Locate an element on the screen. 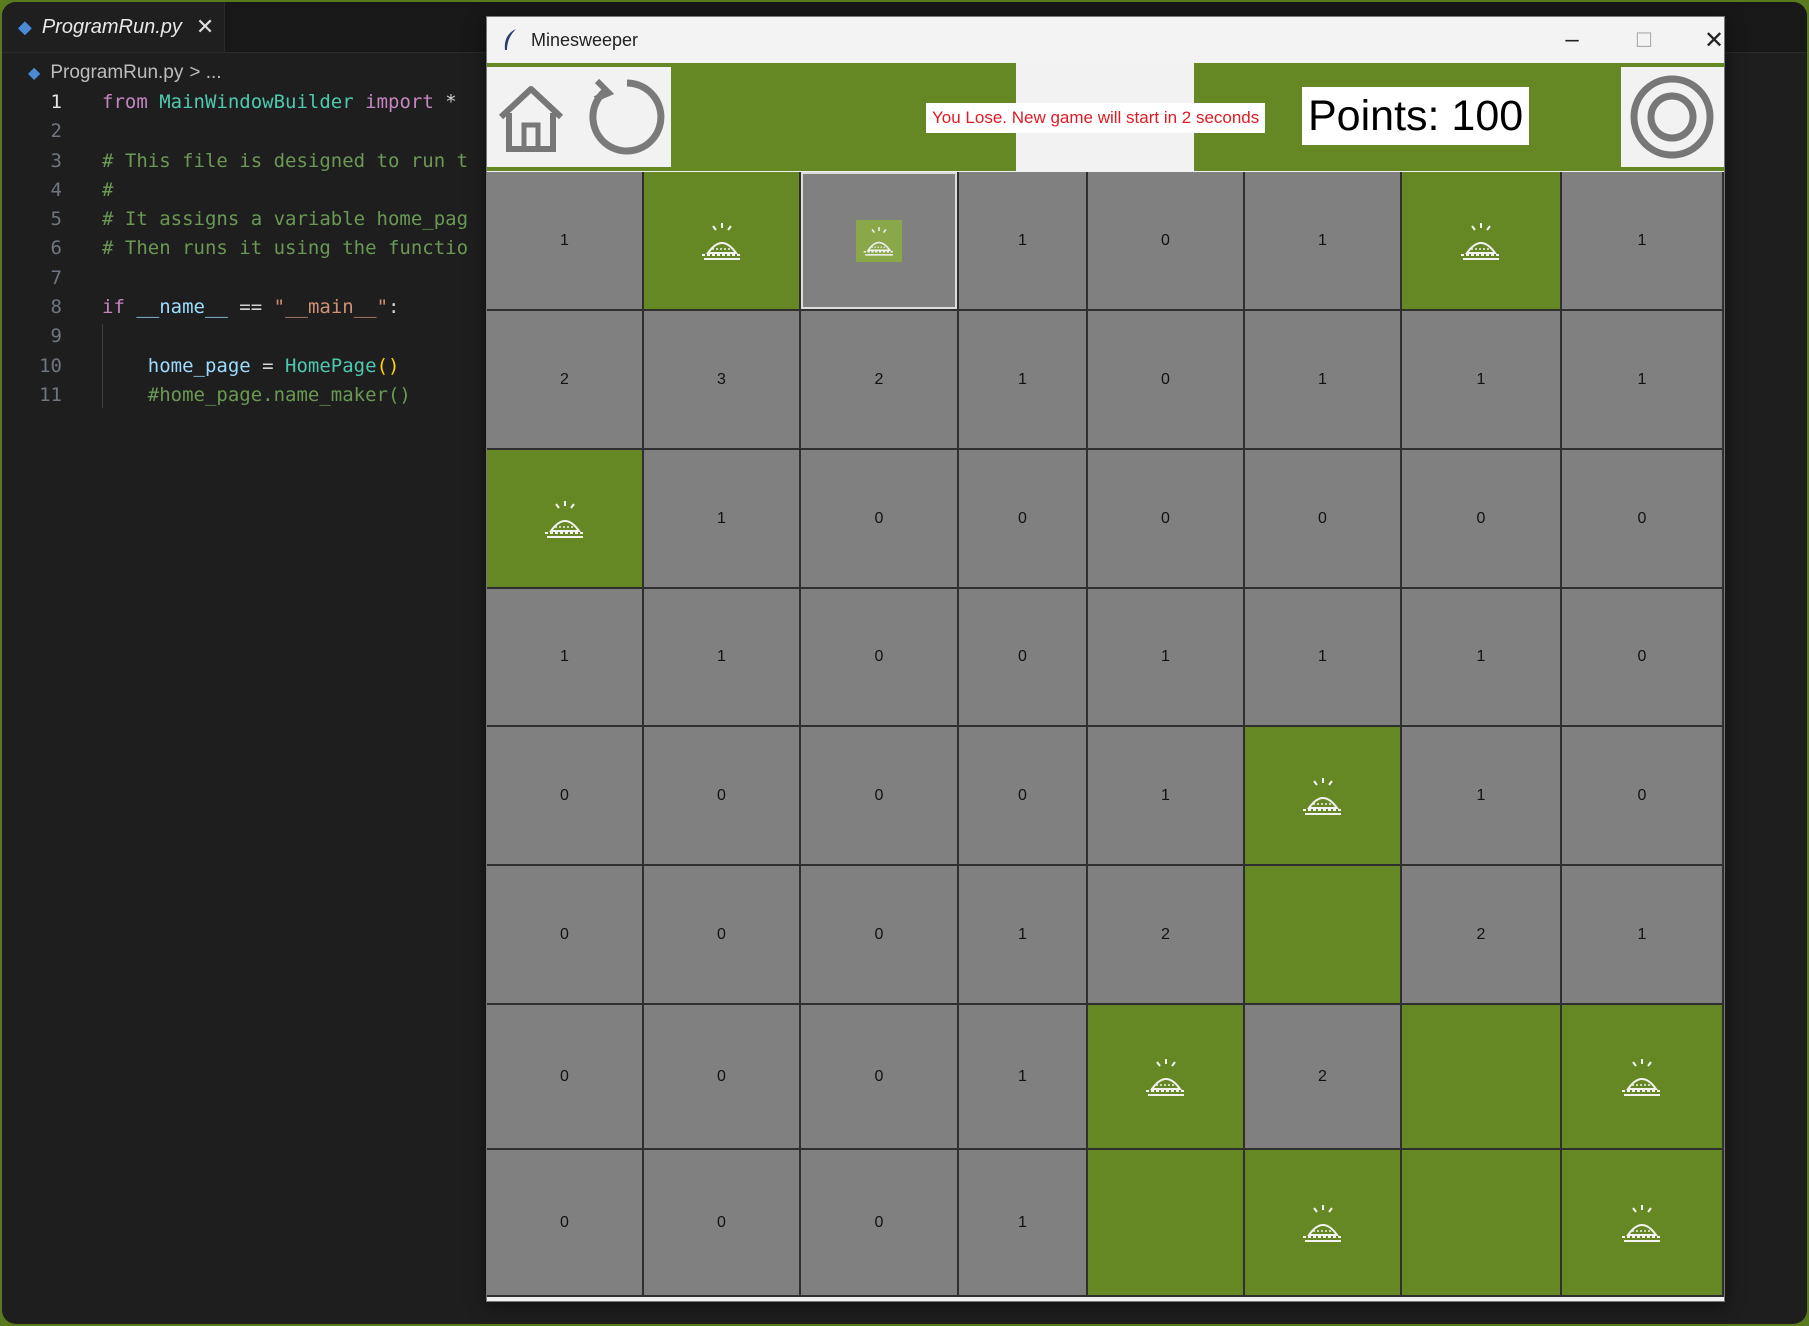 The height and width of the screenshot is (1326, 1809). close-button: ✕ is located at coordinates (1714, 40).